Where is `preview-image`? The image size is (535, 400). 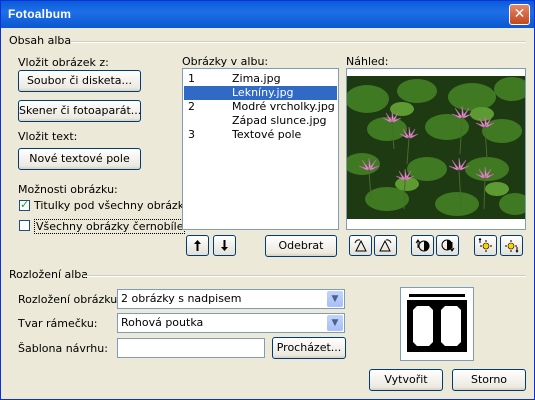
preview-image is located at coordinates (437, 149).